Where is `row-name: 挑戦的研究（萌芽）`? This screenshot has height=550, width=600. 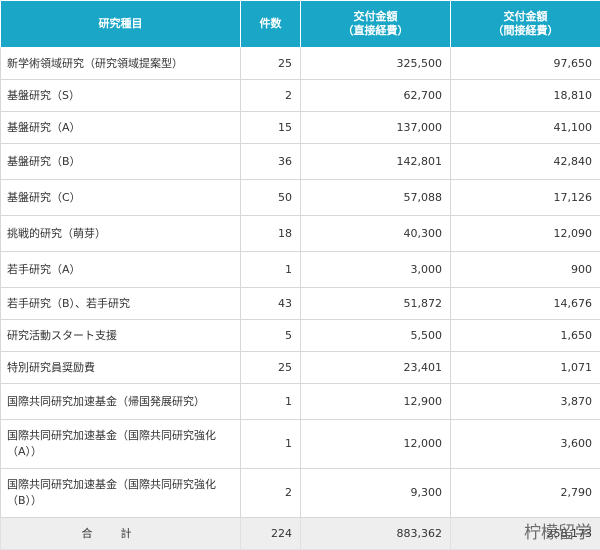 row-name: 挑戦的研究（萌芽） is located at coordinates (121, 234).